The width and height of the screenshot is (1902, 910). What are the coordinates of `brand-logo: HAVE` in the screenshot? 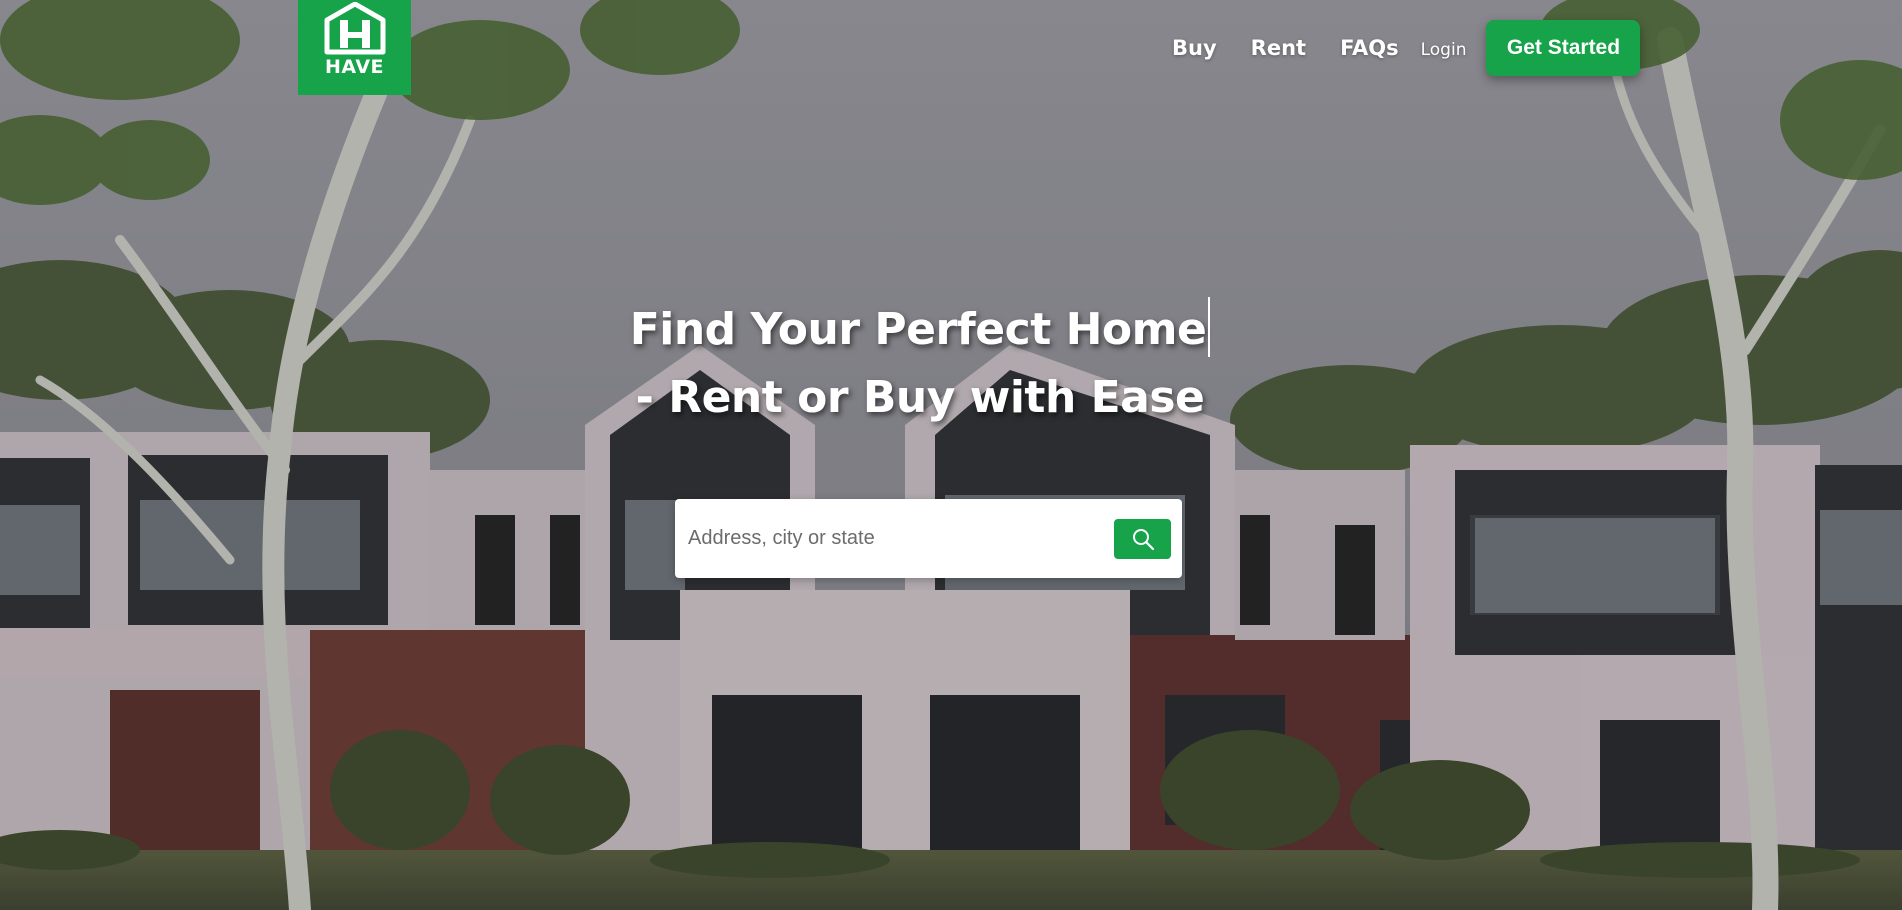 It's located at (354, 47).